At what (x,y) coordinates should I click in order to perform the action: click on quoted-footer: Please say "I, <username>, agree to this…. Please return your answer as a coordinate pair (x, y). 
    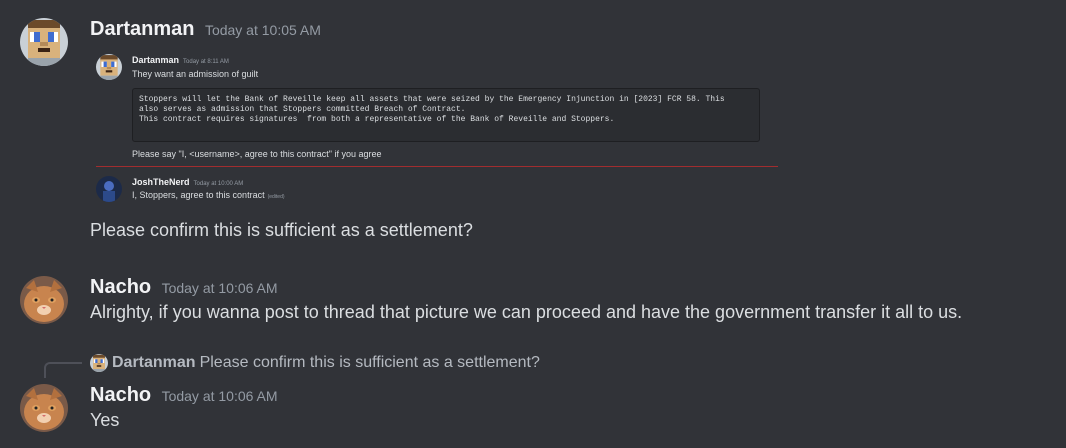
    Looking at the image, I should click on (257, 154).